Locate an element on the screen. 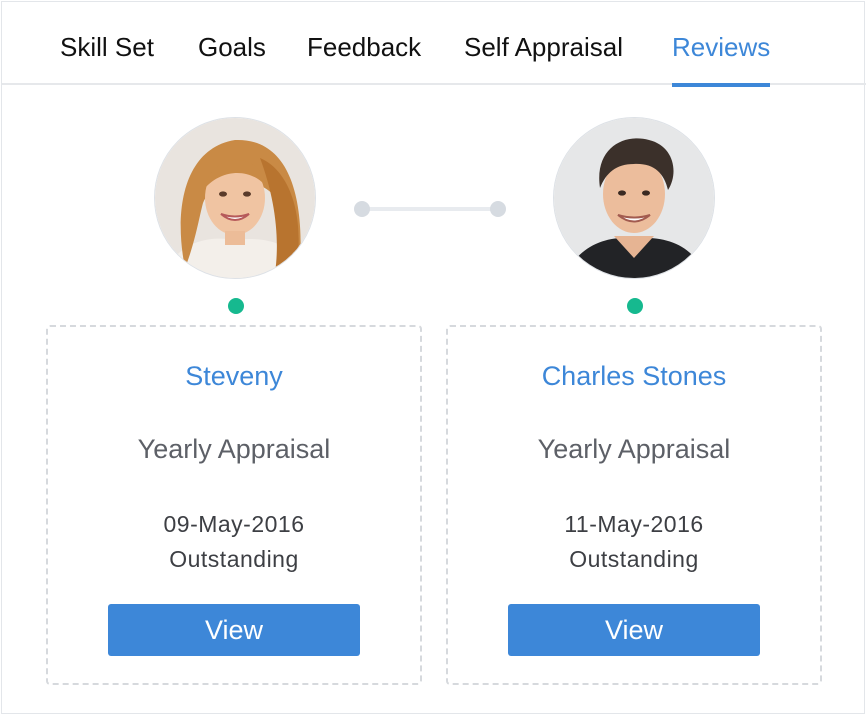 This screenshot has width=866, height=715. tab-self-appraisal: Self Appraisal is located at coordinates (543, 43).